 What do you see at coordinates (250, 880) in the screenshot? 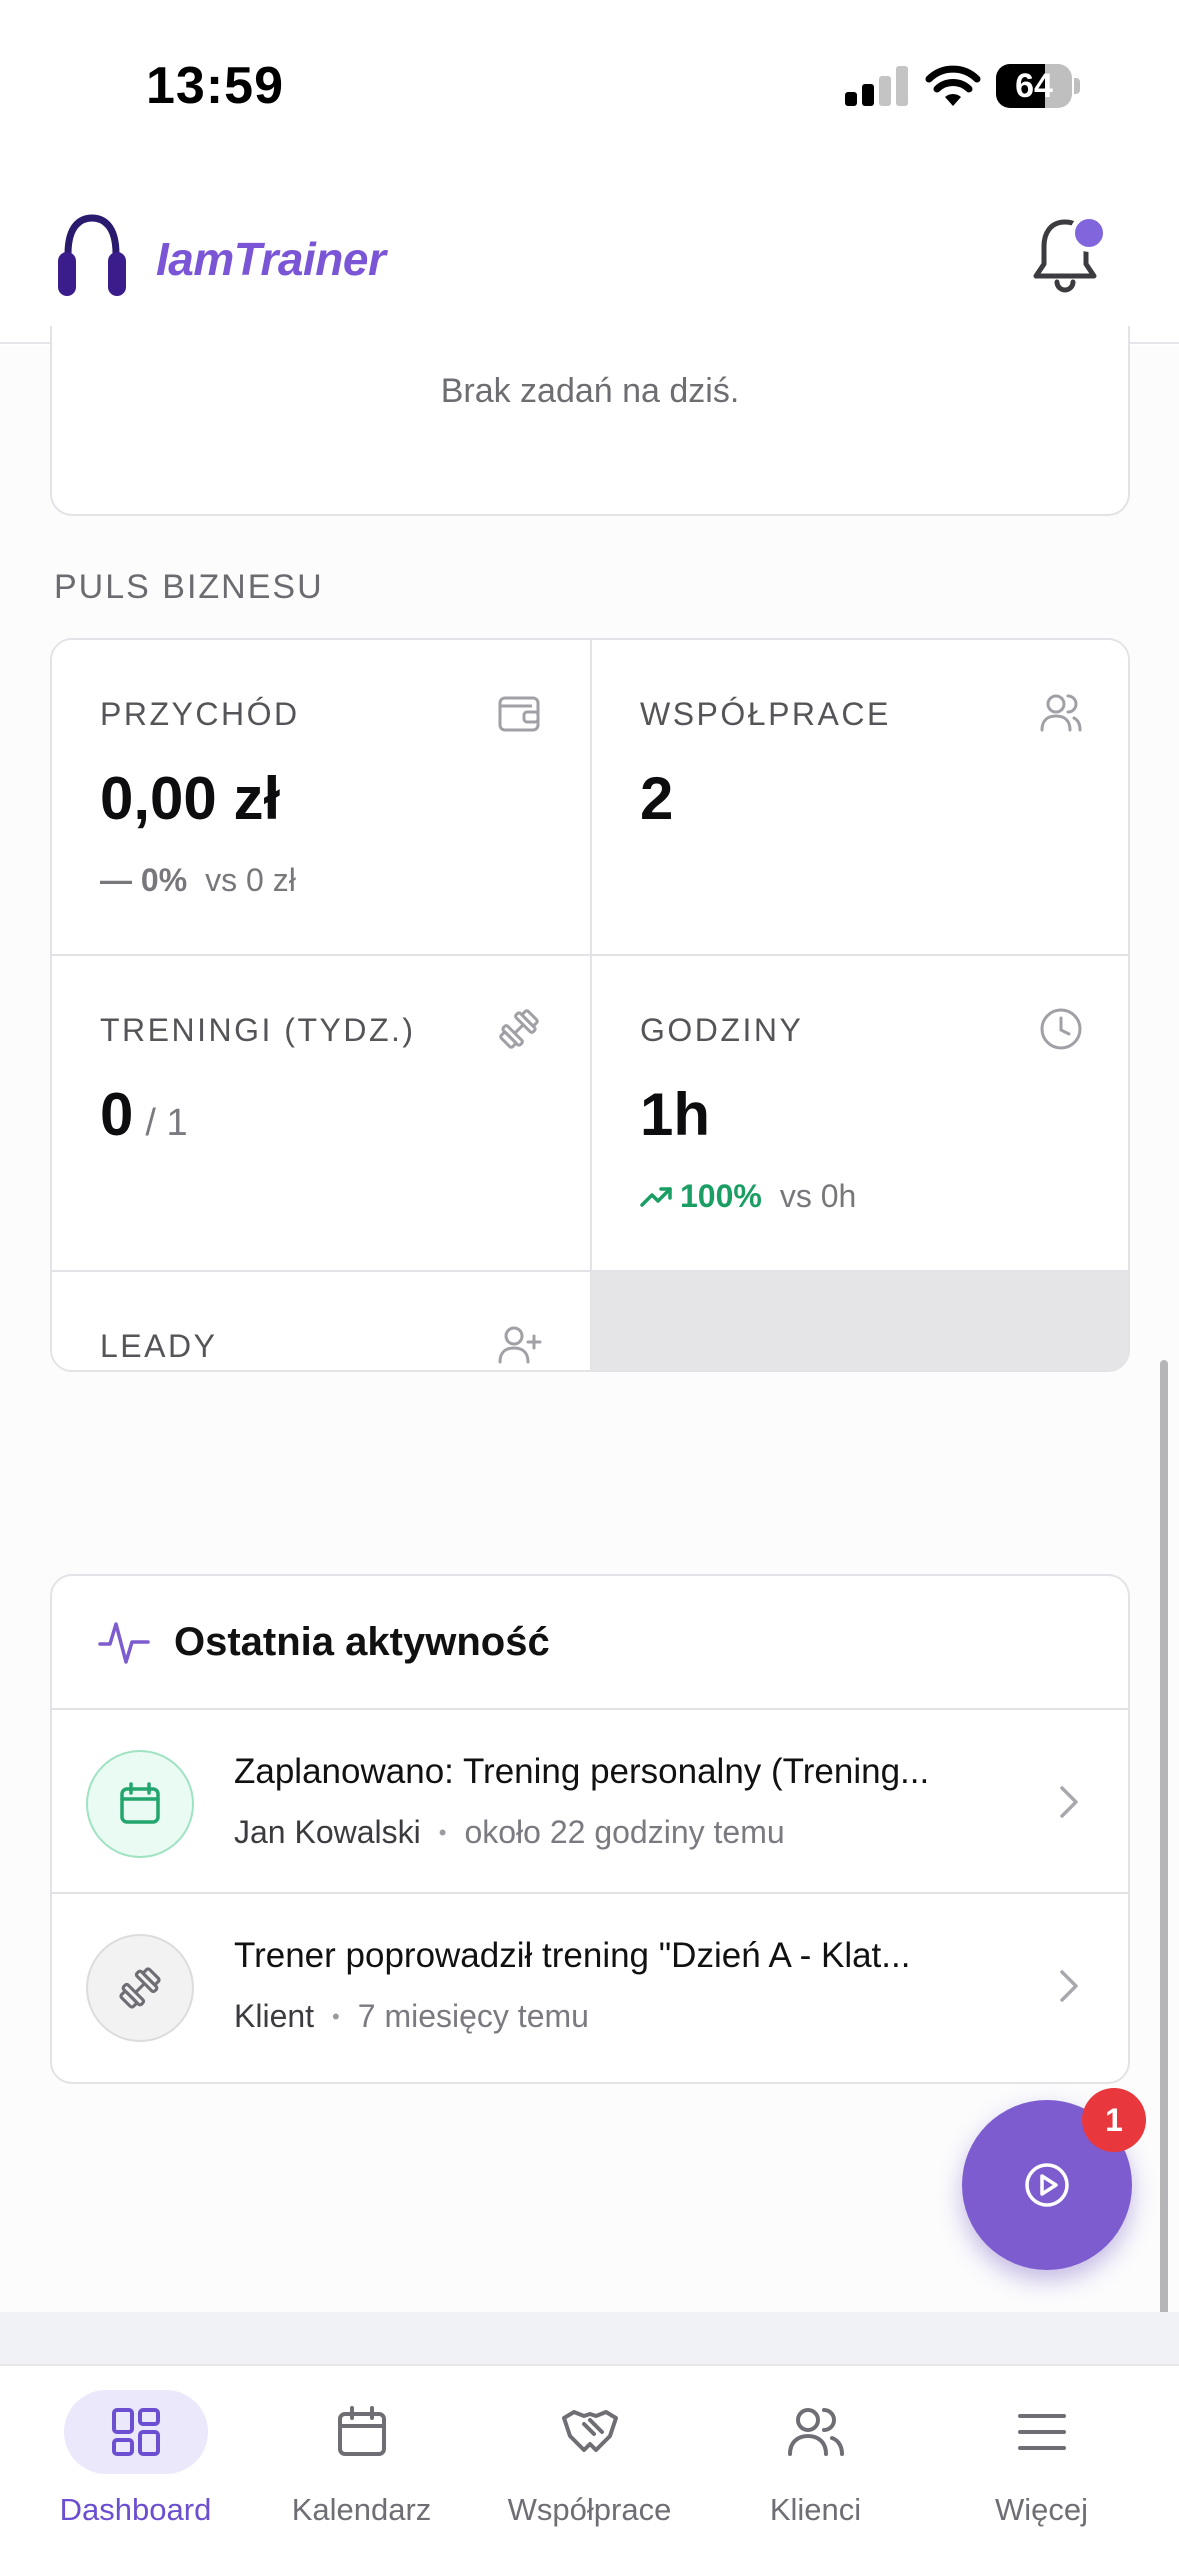
I see `kpi-revenue-compare: vs 0 zł` at bounding box center [250, 880].